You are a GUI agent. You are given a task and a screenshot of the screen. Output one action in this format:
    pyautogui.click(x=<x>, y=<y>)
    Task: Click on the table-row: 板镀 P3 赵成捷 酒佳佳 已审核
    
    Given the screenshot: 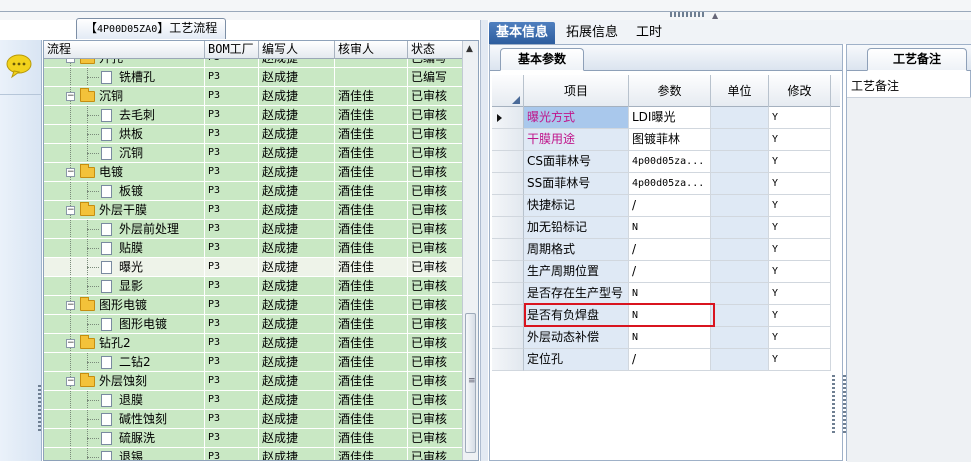 What is the action you would take?
    pyautogui.click(x=254, y=191)
    